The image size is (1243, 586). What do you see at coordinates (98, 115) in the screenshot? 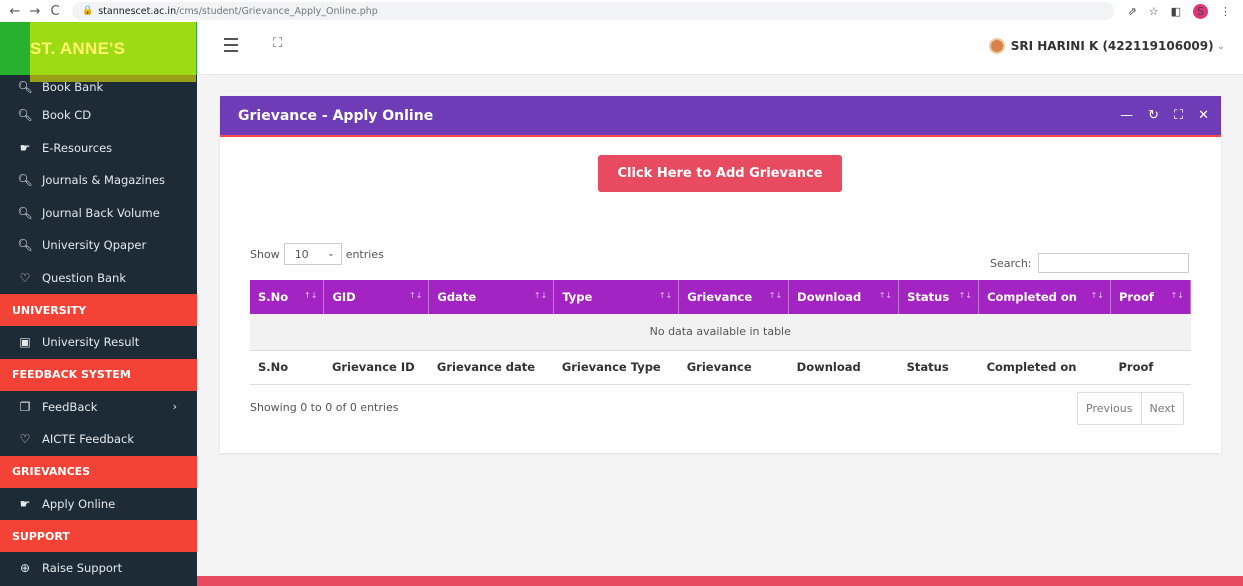
I see `sidebar-item-book-cd: 🔍︎ Book CD` at bounding box center [98, 115].